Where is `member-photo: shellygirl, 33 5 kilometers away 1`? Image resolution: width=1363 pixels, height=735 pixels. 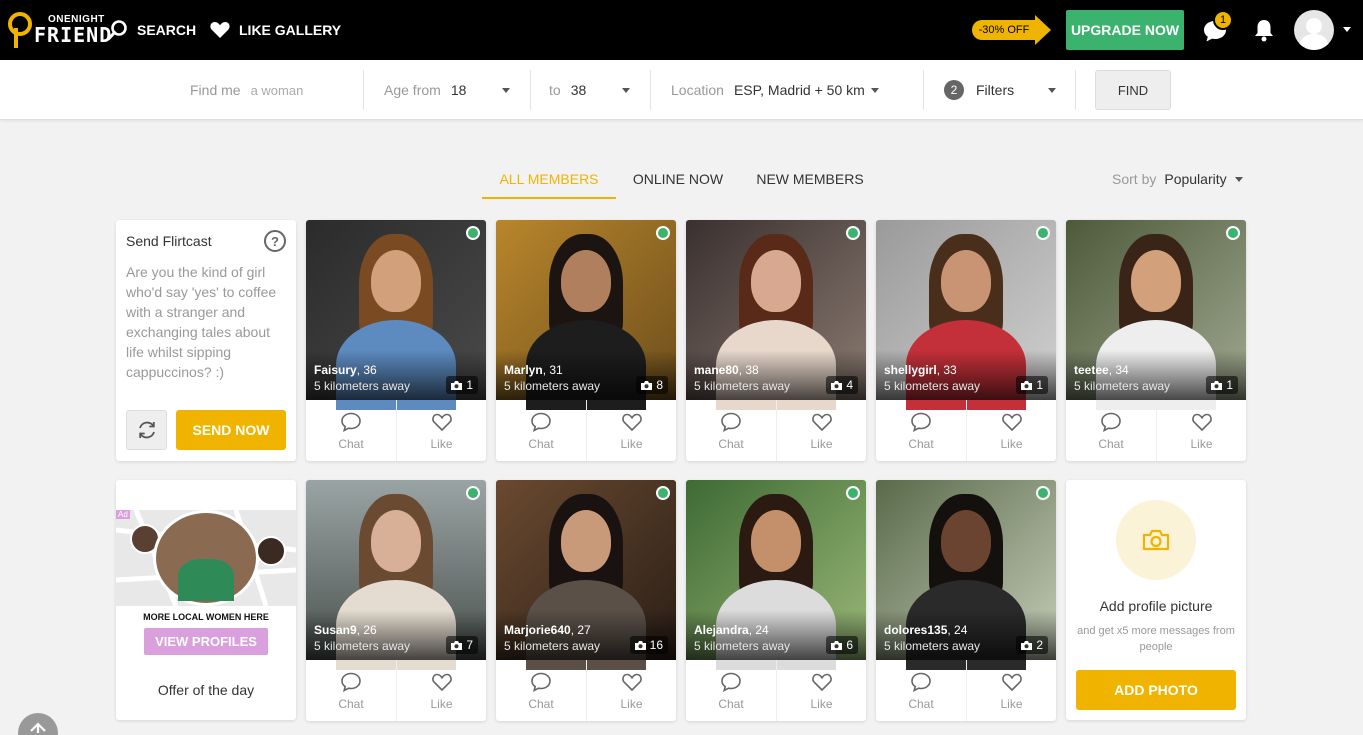
member-photo: shellygirl, 33 5 kilometers away 1 is located at coordinates (966, 315).